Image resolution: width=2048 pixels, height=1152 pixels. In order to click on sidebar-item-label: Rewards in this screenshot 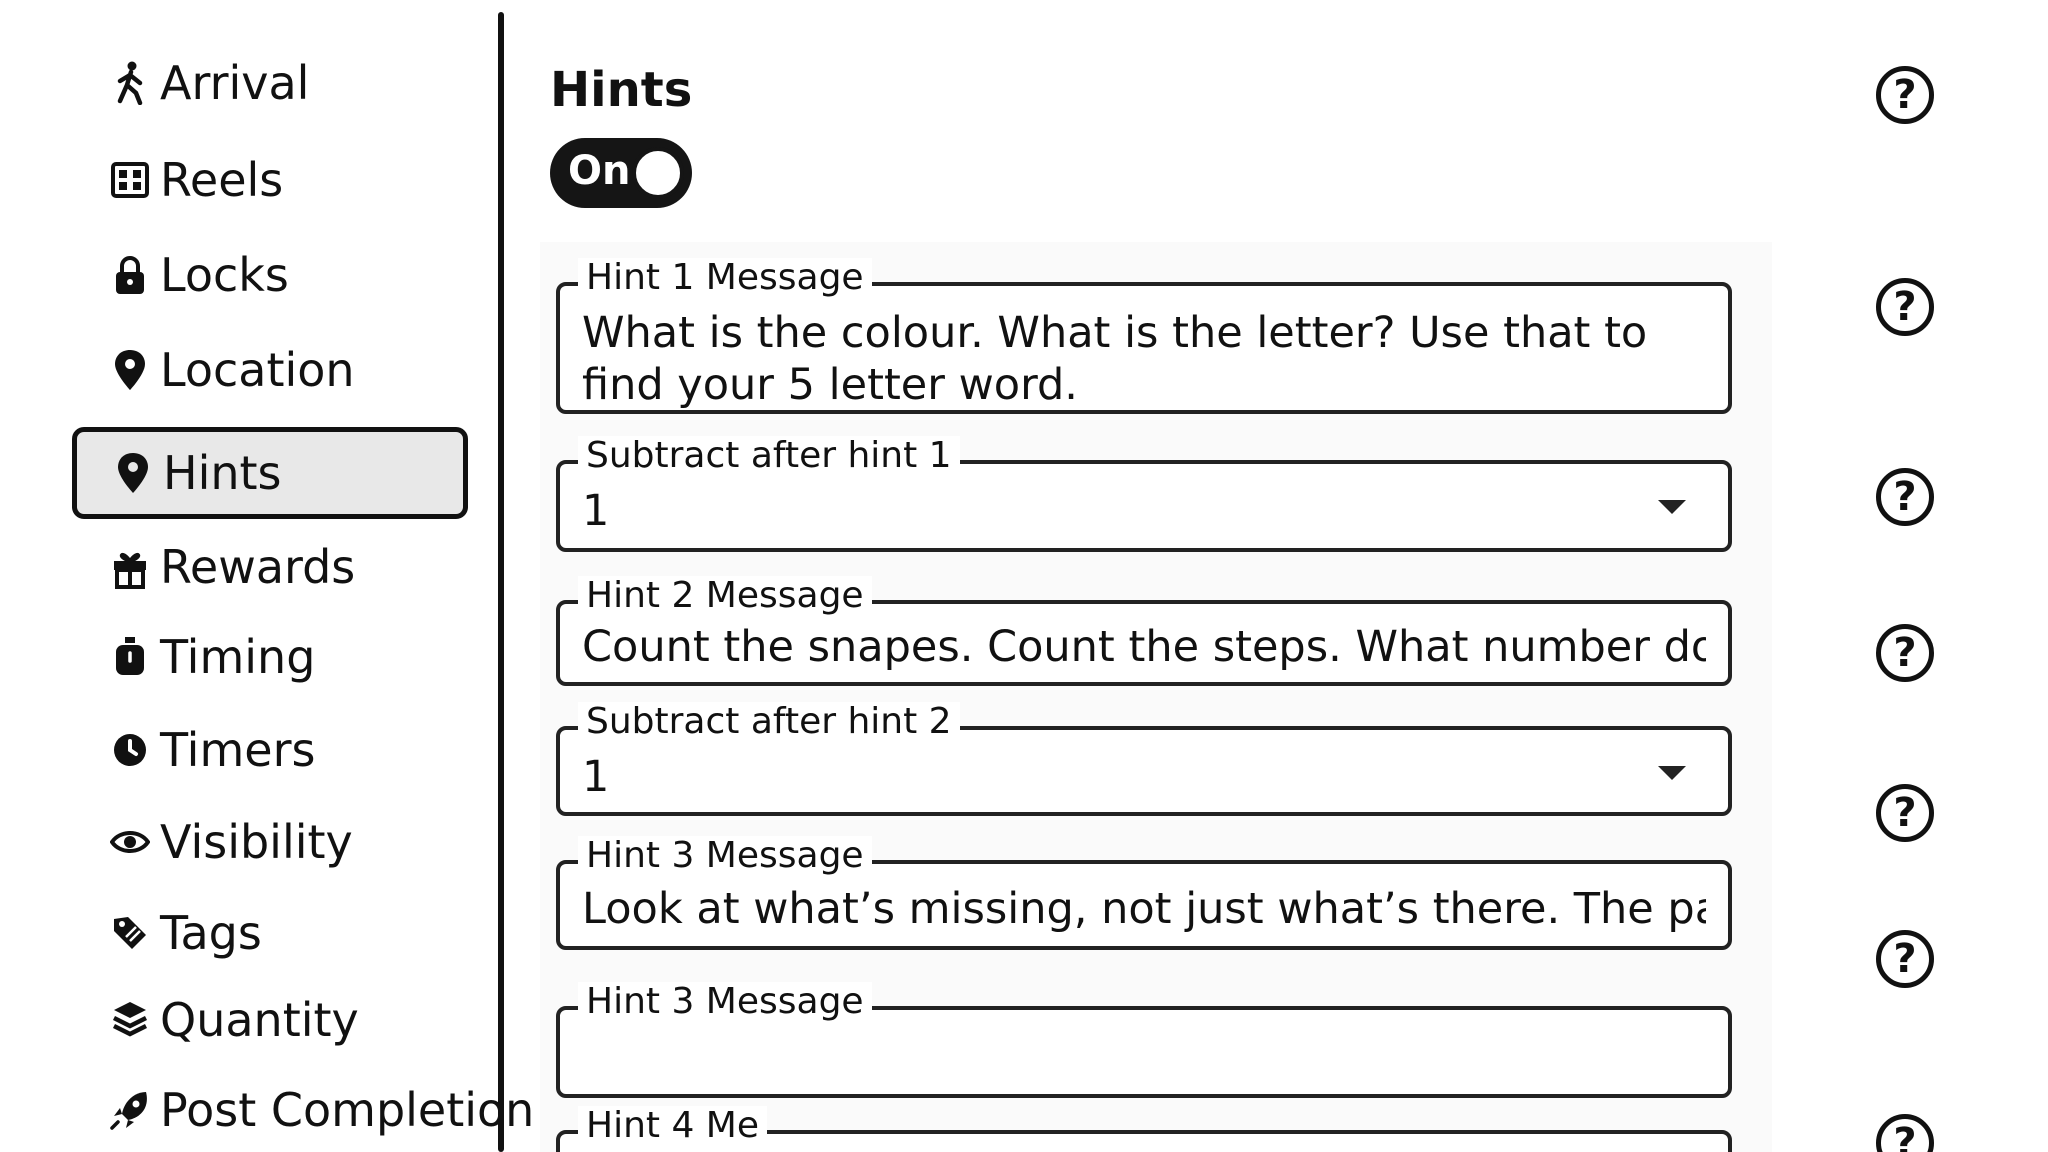, I will do `click(258, 567)`.